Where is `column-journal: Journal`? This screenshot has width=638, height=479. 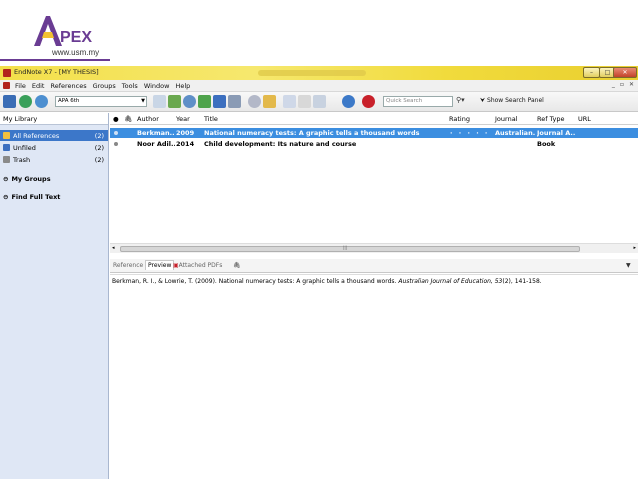
column-journal: Journal is located at coordinates (506, 119).